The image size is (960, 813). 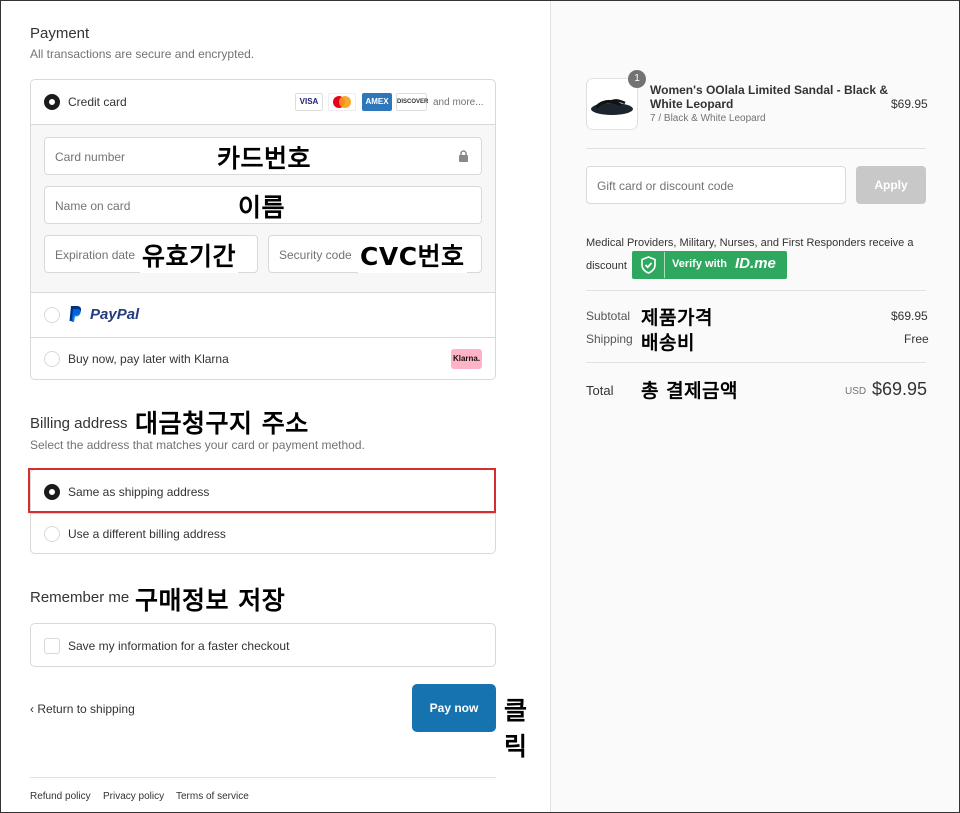 I want to click on paypal-icon, so click(x=75, y=314).